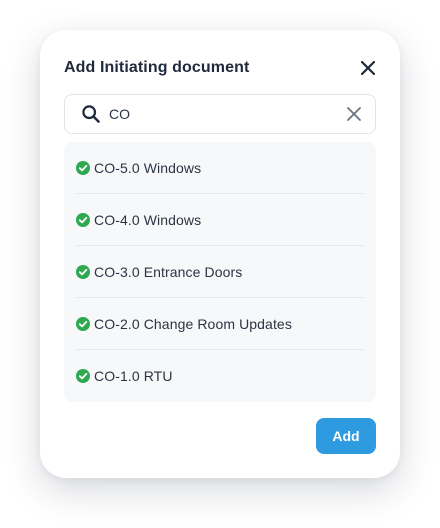  I want to click on list-item: CO-4.0 Windows, so click(220, 220).